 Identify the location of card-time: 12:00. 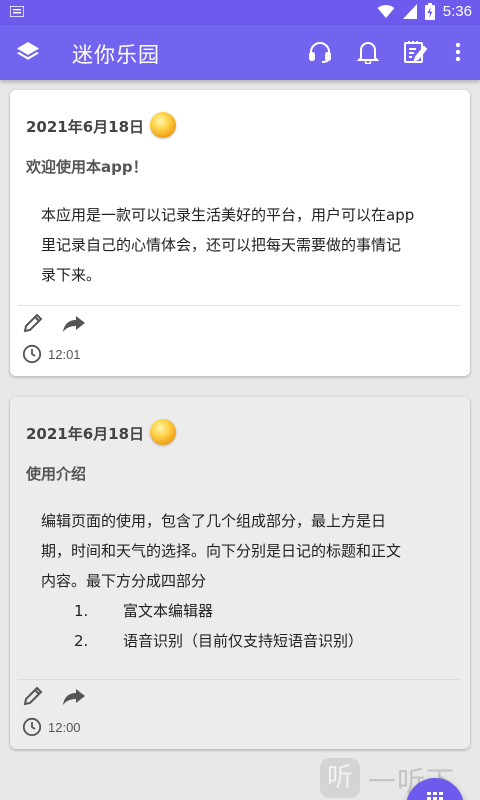
(64, 727).